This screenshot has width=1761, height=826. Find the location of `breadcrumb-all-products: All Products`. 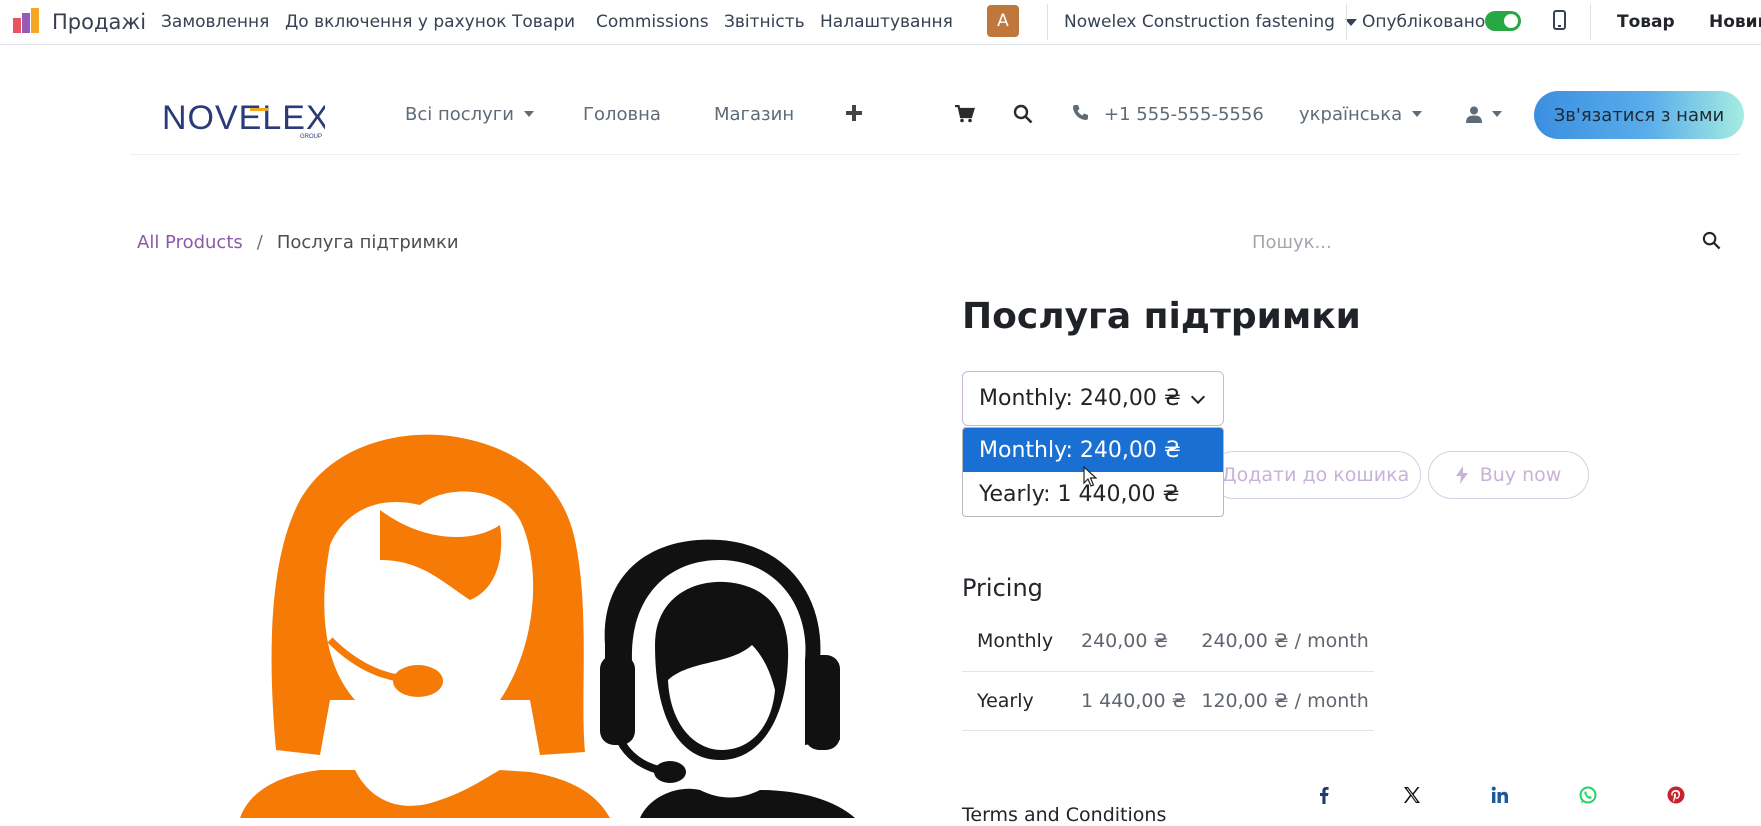

breadcrumb-all-products: All Products is located at coordinates (190, 242).